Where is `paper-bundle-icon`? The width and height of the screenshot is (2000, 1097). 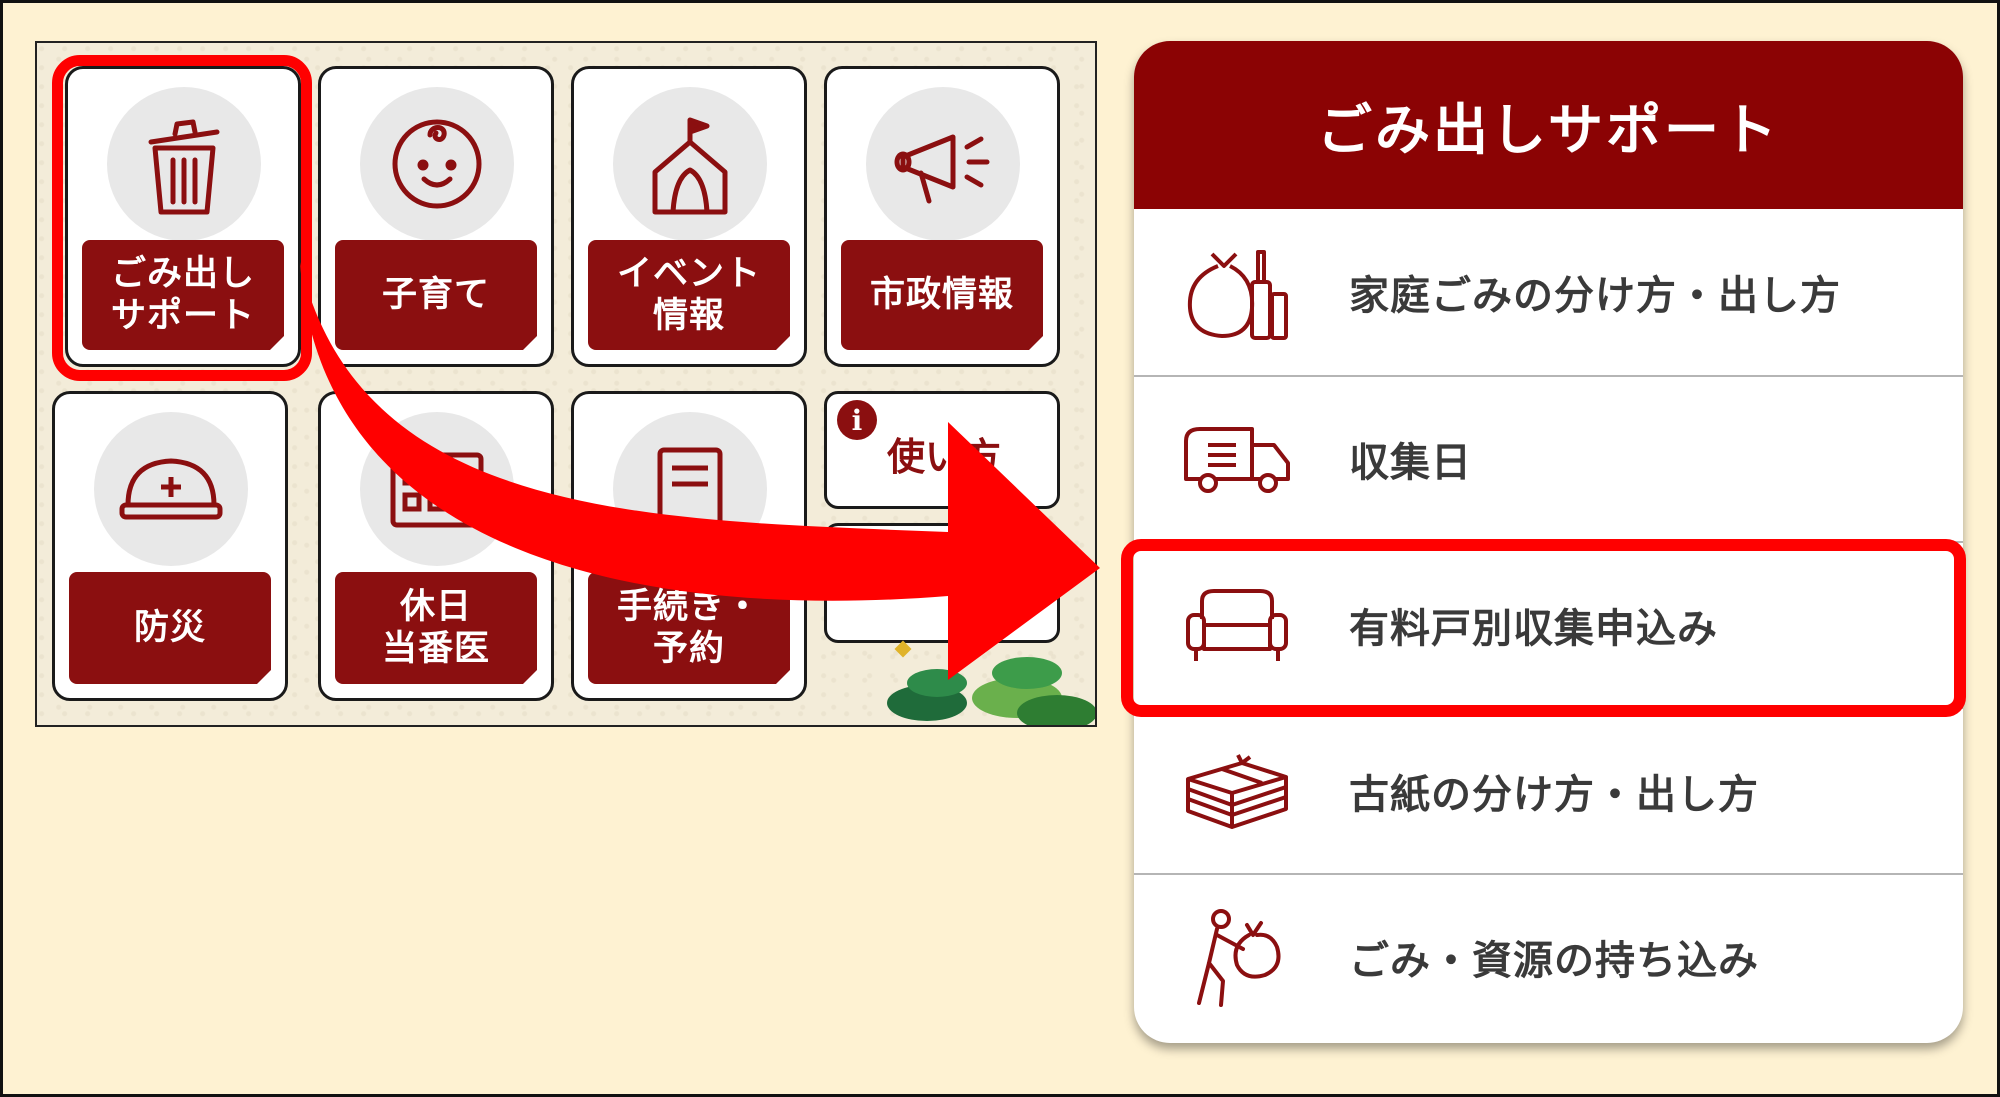
paper-bundle-icon is located at coordinates (1236, 791).